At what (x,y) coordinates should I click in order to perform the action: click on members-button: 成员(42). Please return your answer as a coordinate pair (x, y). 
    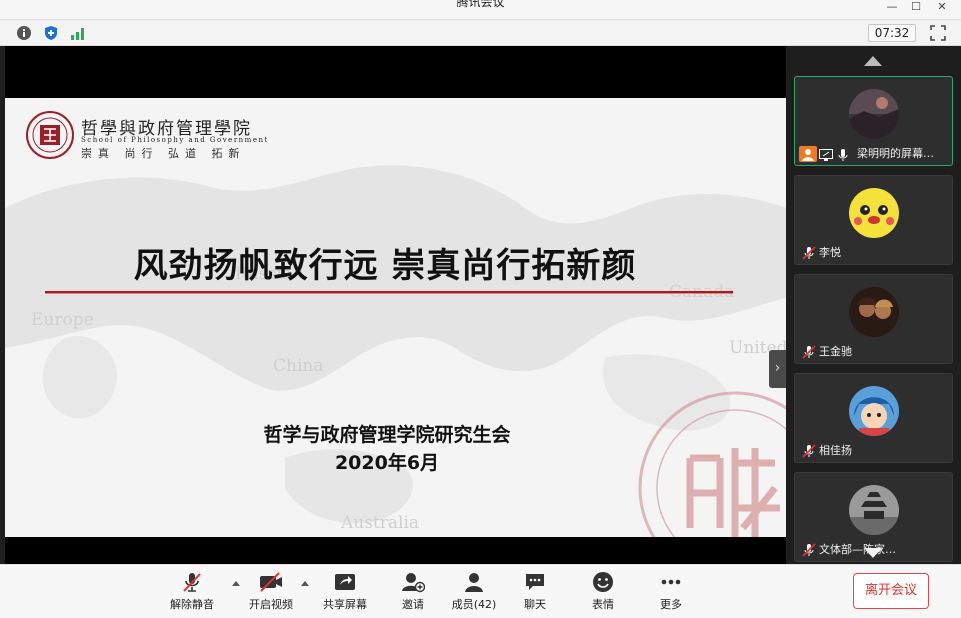
    Looking at the image, I should click on (474, 594).